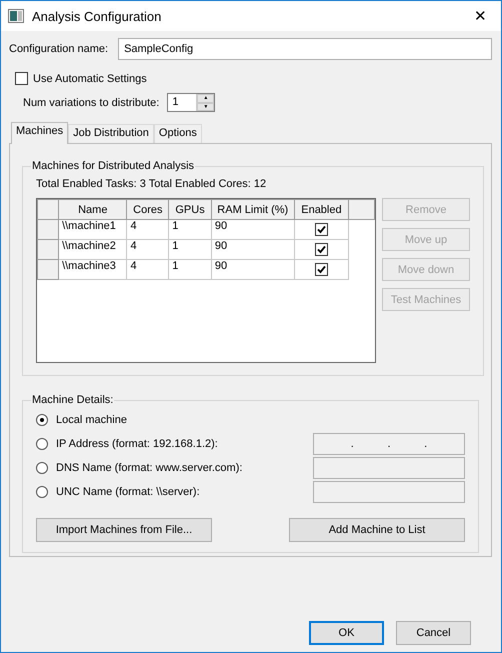 The width and height of the screenshot is (502, 653). I want to click on name-field: SampleConfig, so click(305, 49).